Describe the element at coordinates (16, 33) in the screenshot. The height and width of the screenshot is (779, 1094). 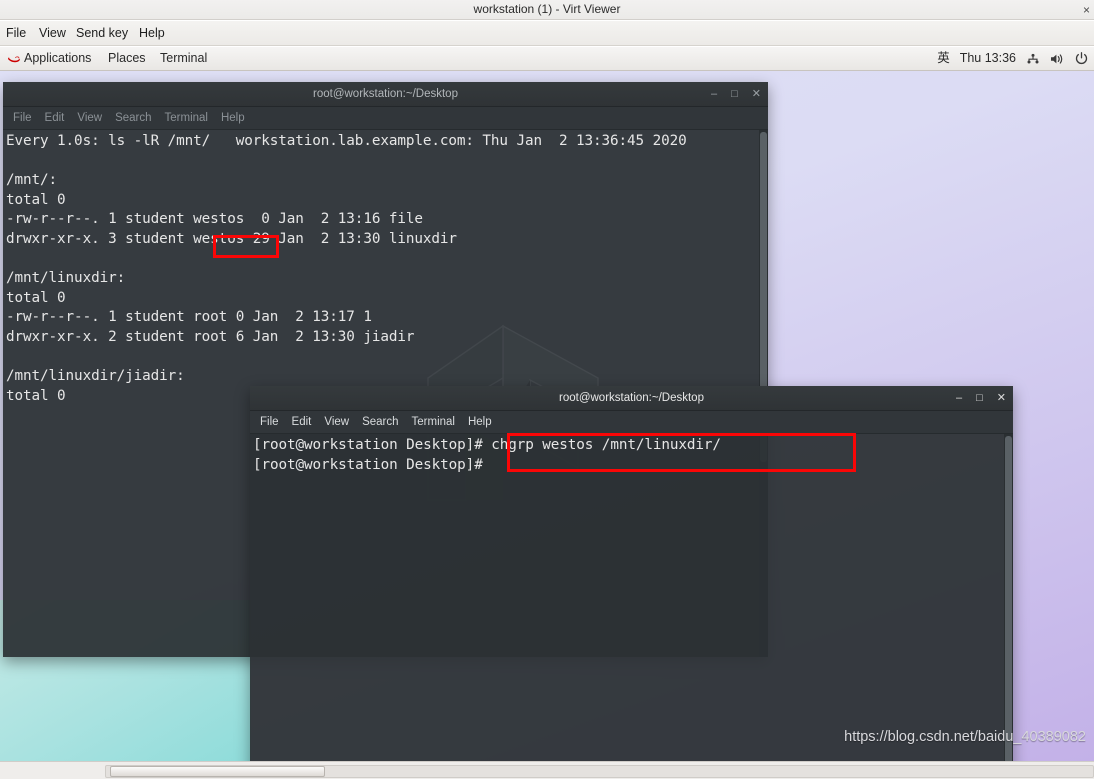
I see `viewer-menu-file: File` at that location.